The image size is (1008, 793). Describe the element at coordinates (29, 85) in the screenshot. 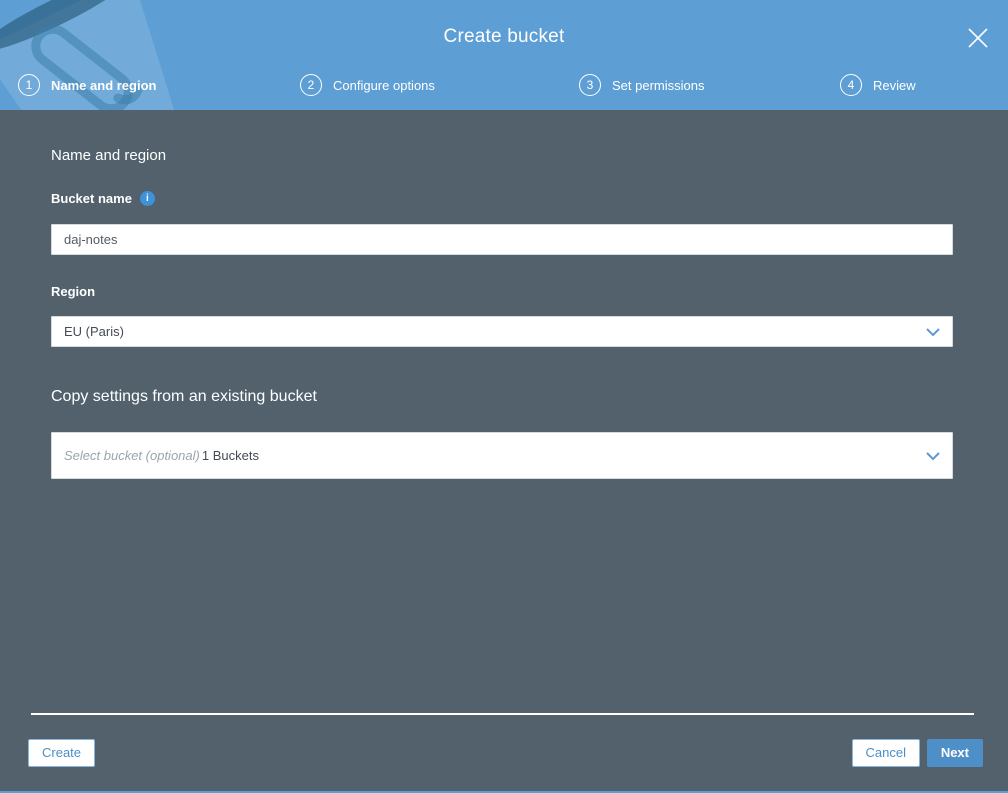

I see `step-number-badge: 1` at that location.